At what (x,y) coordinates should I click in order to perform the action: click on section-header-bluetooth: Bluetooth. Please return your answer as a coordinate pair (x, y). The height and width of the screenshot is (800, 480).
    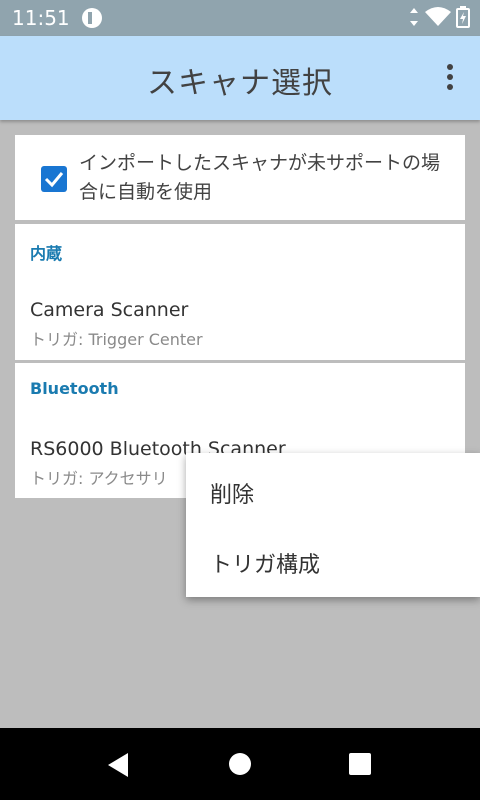
    Looking at the image, I should click on (74, 388).